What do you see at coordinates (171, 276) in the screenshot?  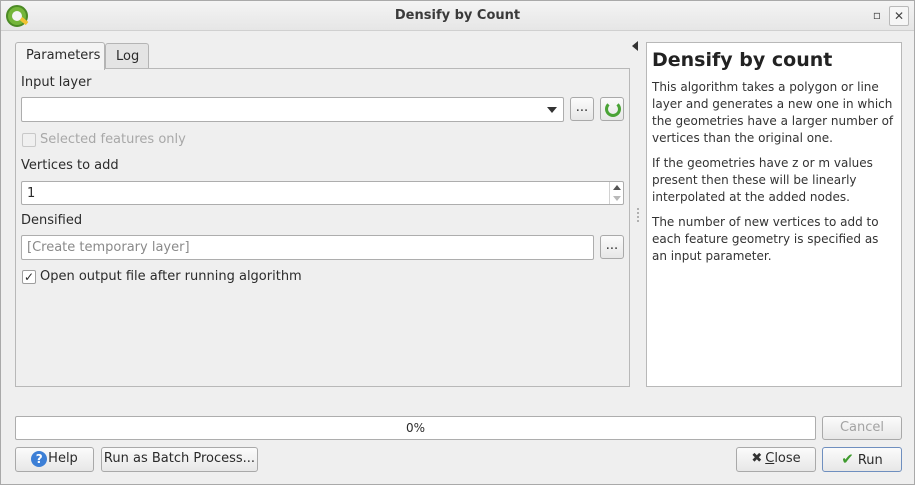 I see `open-output-label: Open output file after running algorithm` at bounding box center [171, 276].